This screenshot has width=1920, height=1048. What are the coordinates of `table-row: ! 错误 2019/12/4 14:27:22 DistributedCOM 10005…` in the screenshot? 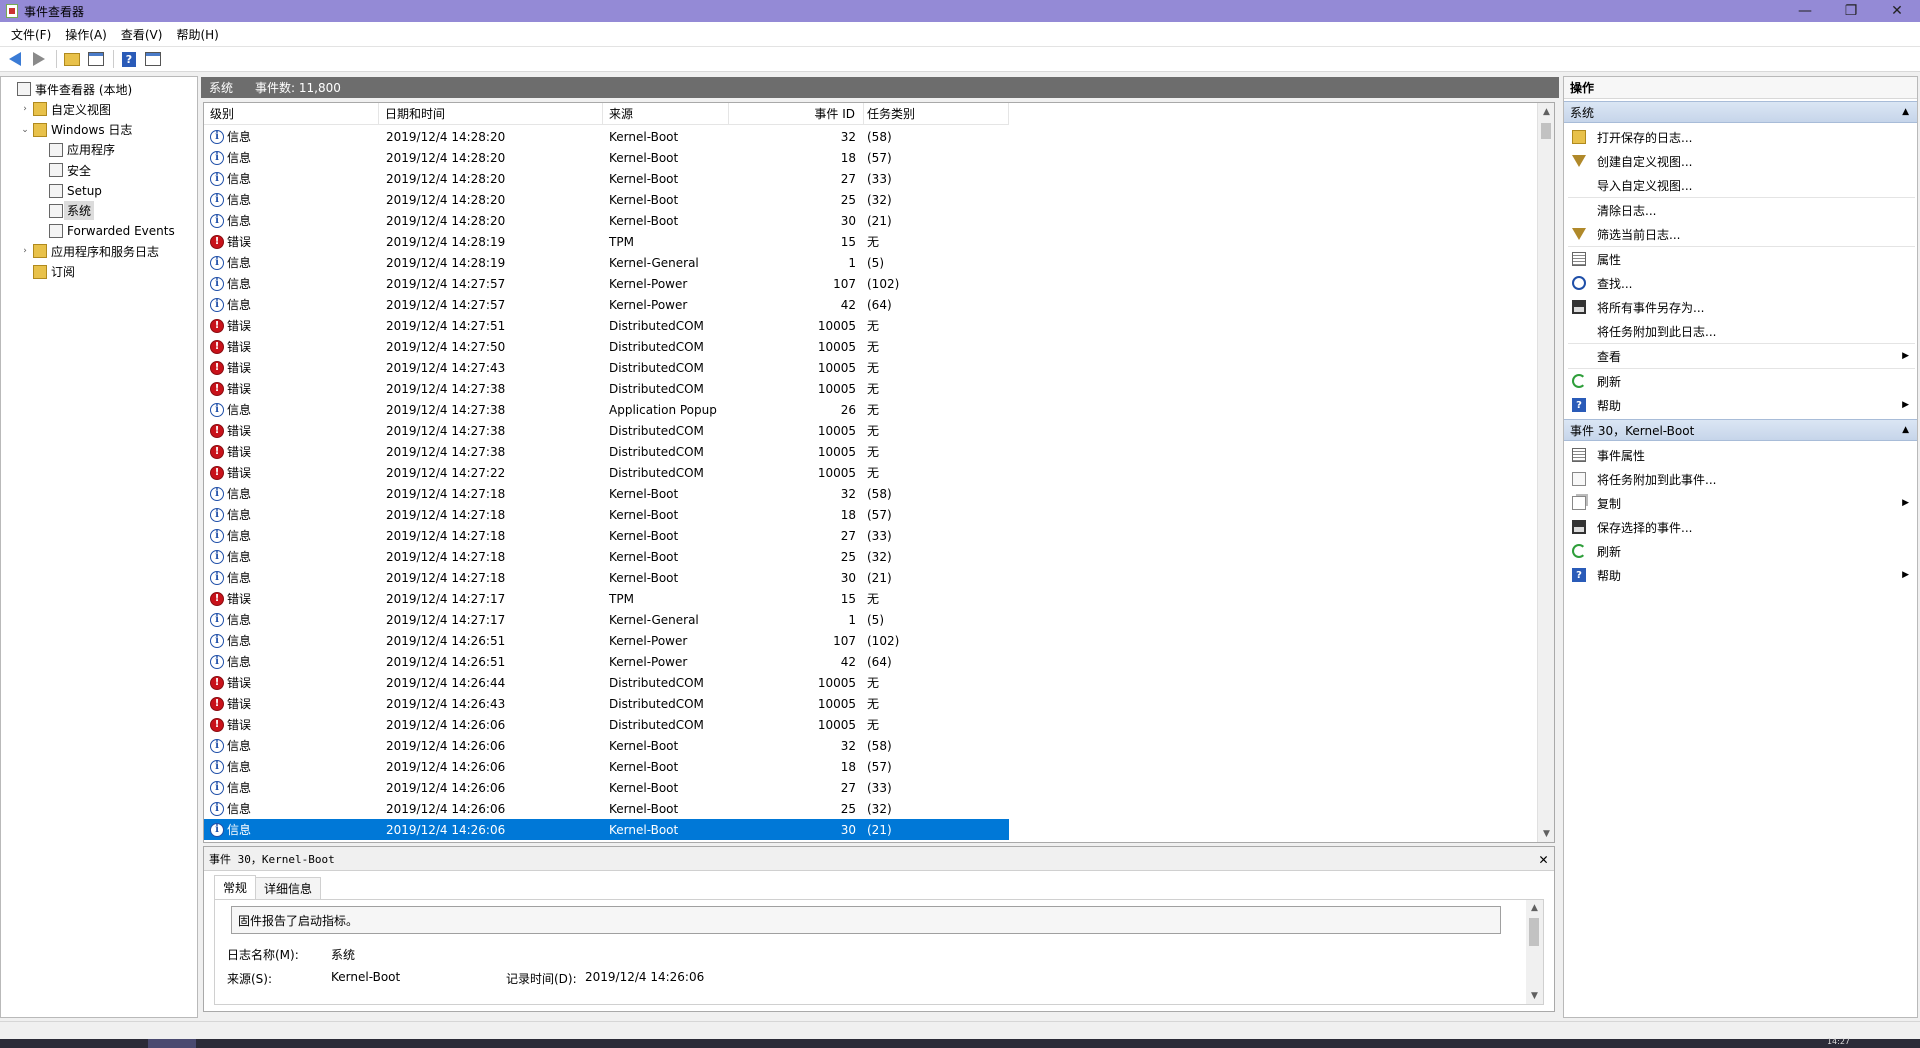 It's located at (606, 472).